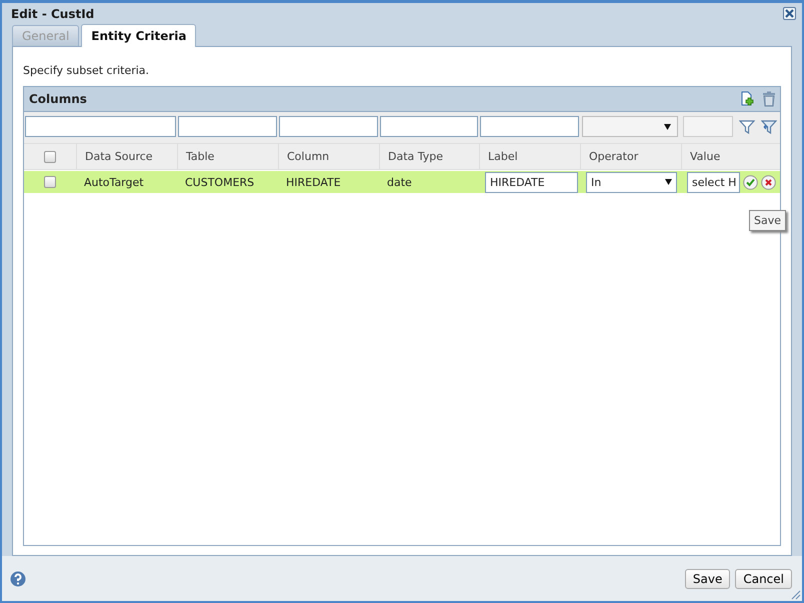 This screenshot has height=603, width=804. I want to click on table-cell: date, so click(399, 182).